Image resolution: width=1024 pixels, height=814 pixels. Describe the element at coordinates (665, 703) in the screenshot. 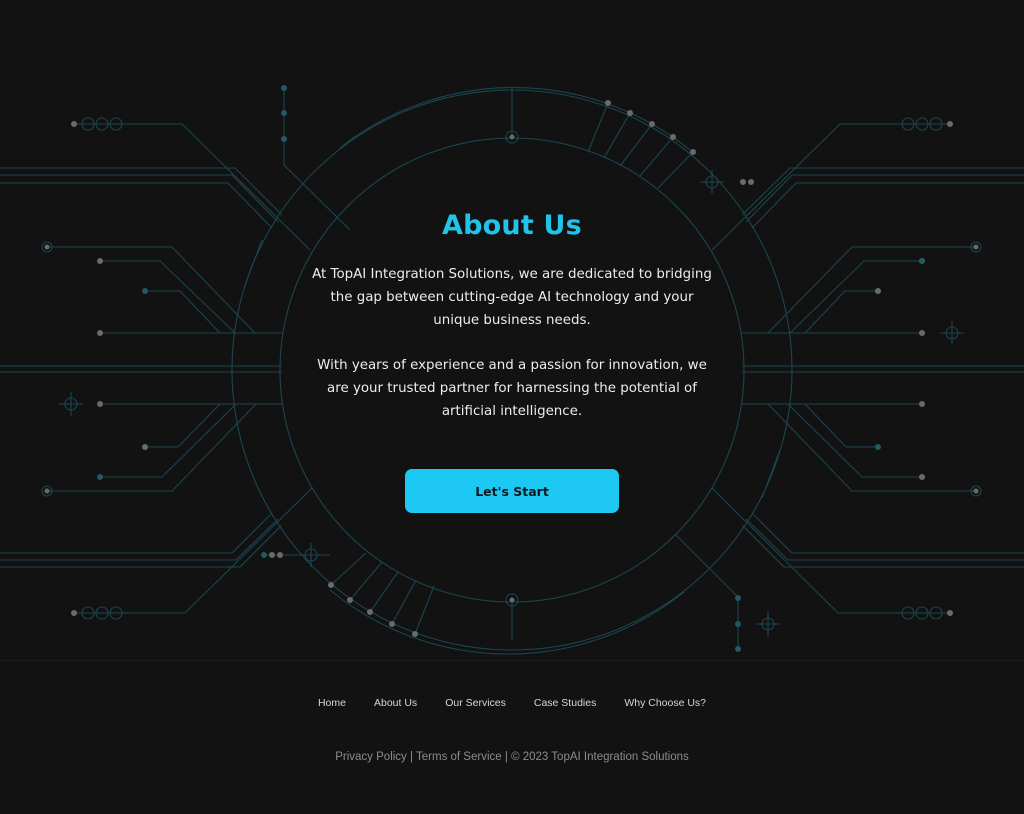

I see `footer-link-why-choose-us: Why Choose Us?` at that location.